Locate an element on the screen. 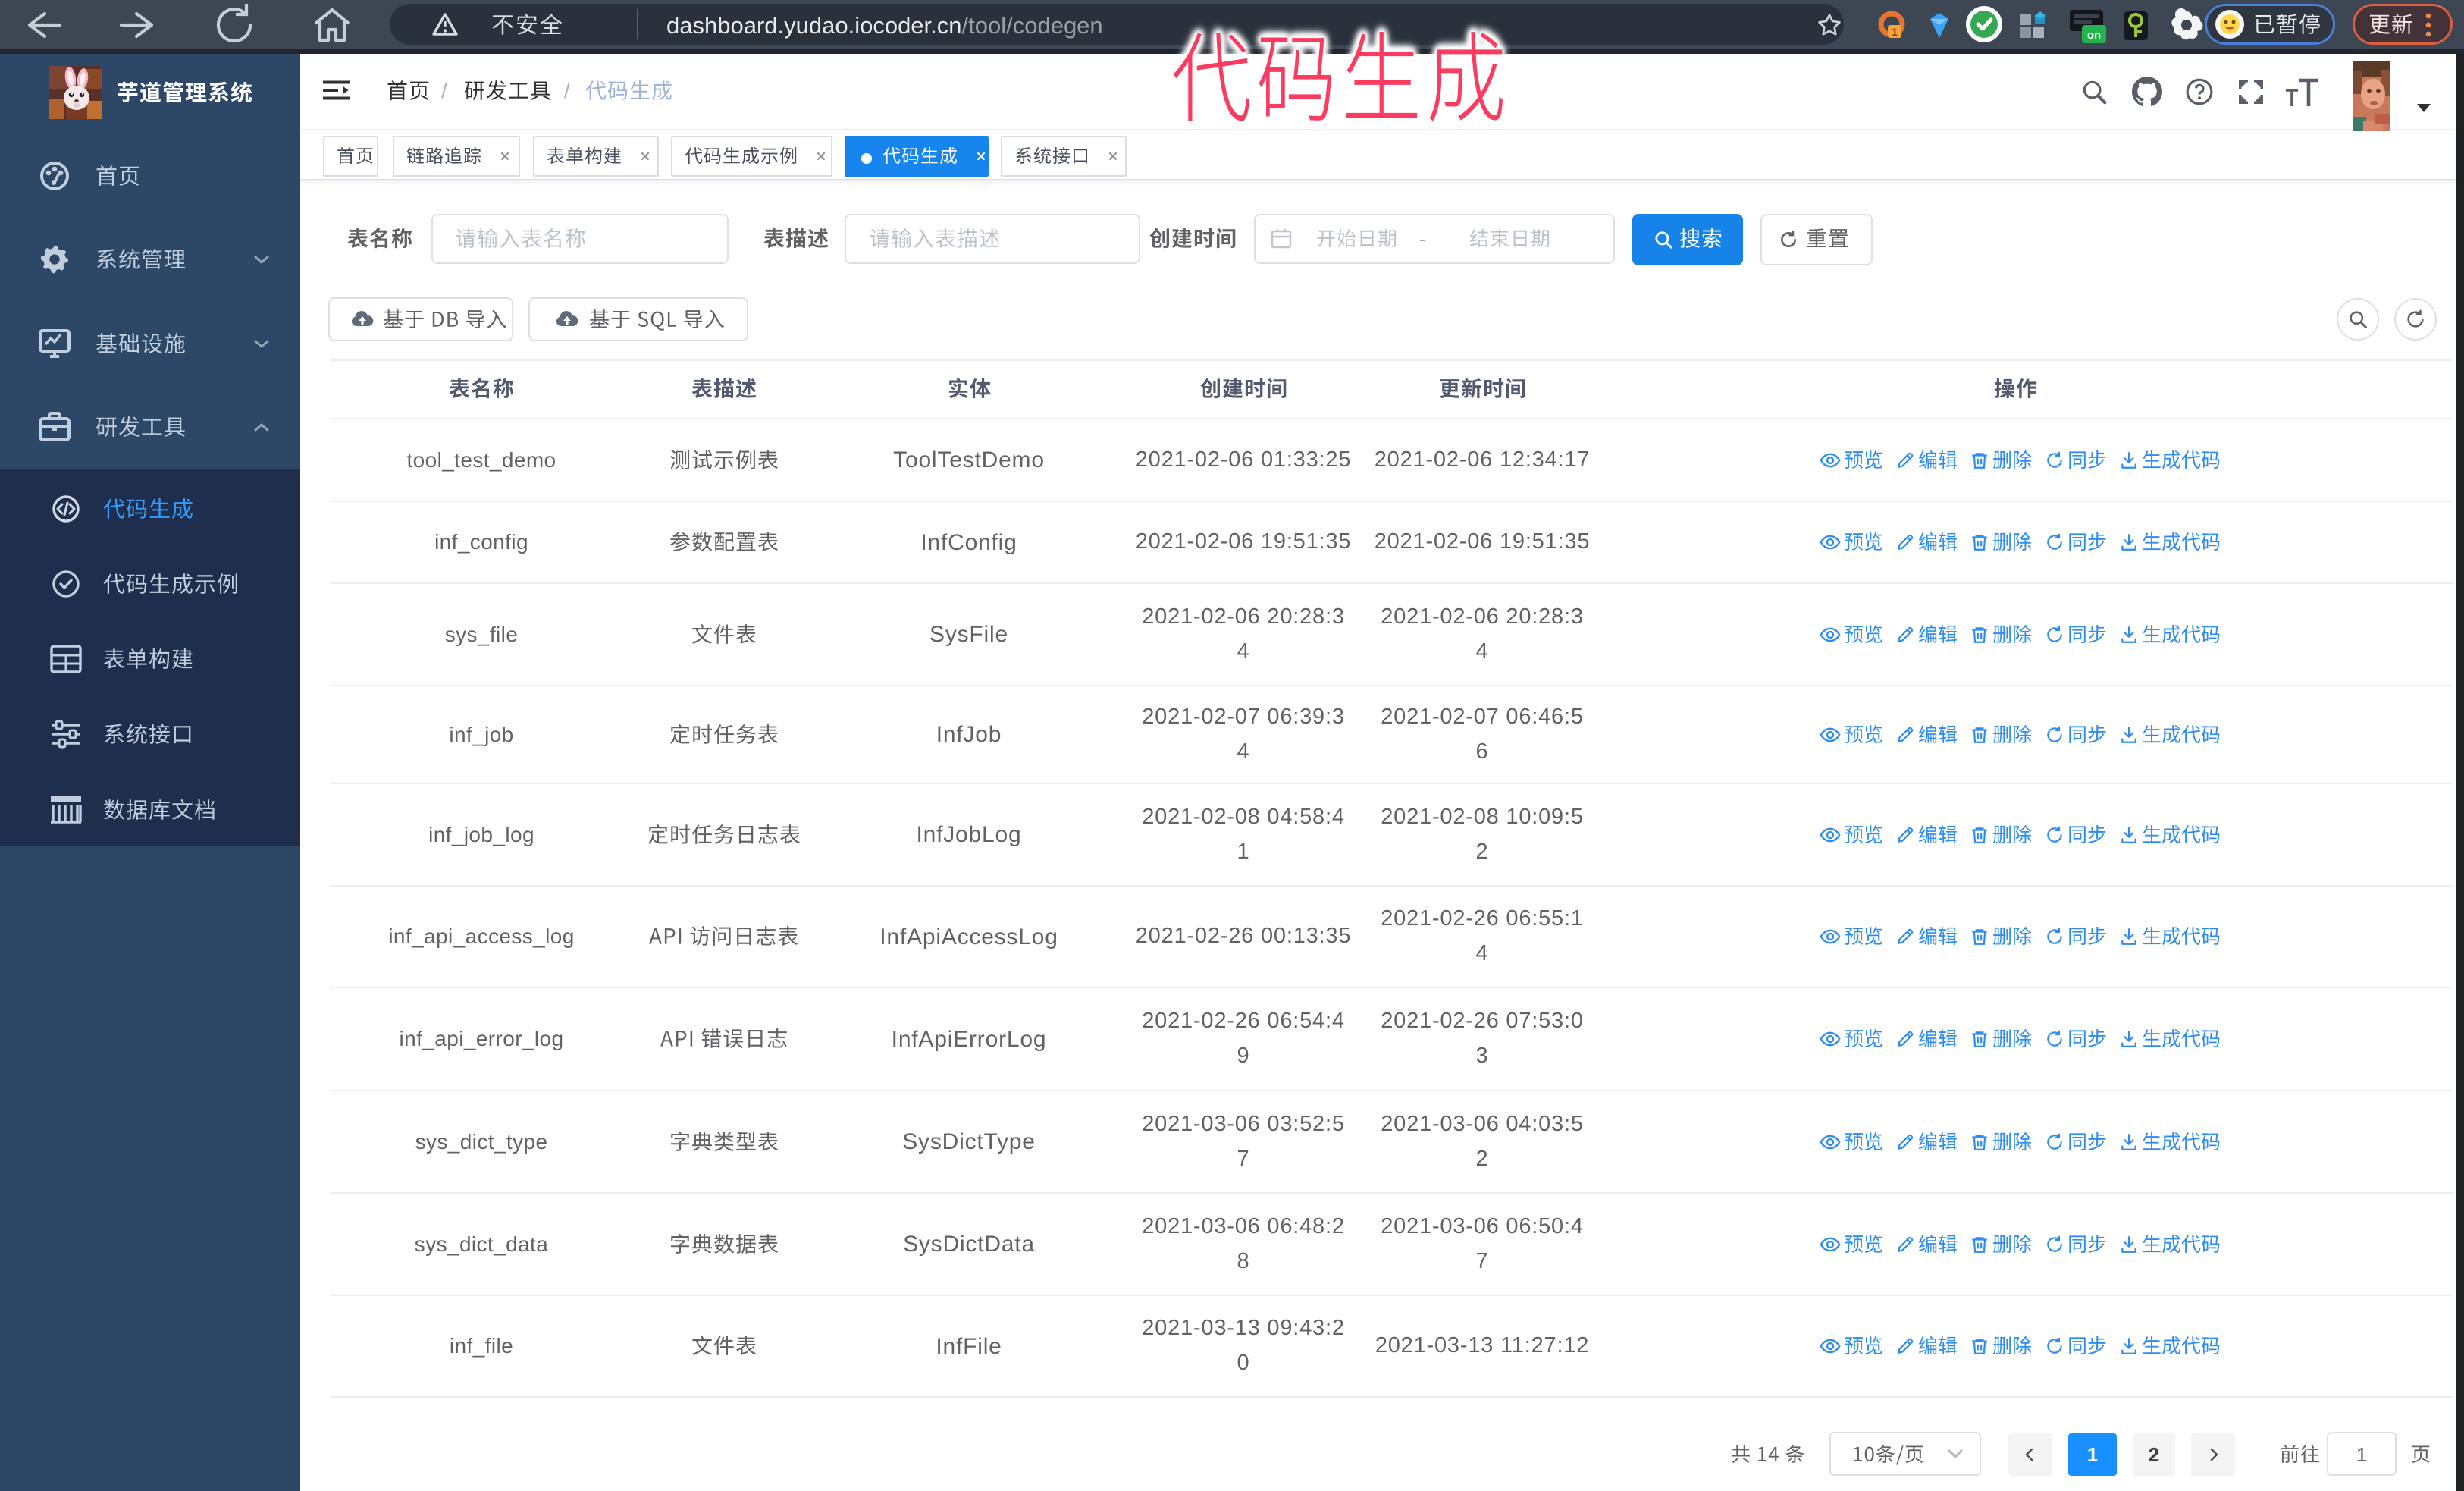 This screenshot has width=2464, height=1491. svg-text: 1 is located at coordinates (1895, 32).